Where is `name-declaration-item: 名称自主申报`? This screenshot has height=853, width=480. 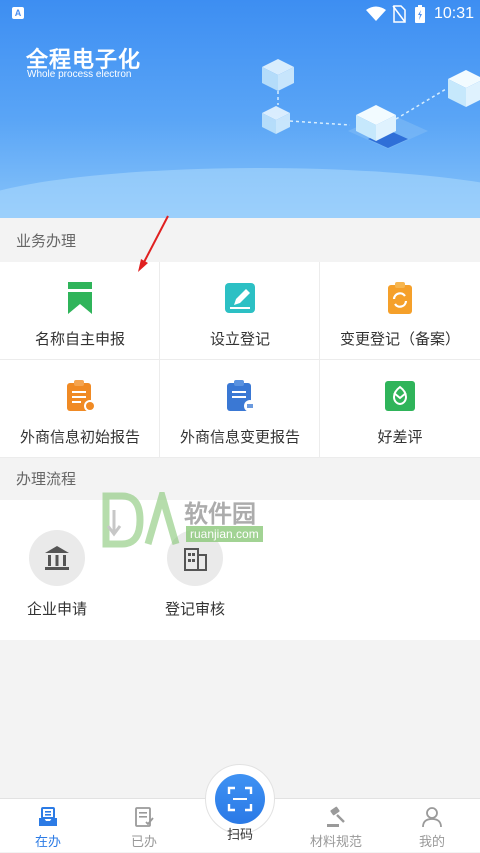 name-declaration-item: 名称自主申报 is located at coordinates (80, 311).